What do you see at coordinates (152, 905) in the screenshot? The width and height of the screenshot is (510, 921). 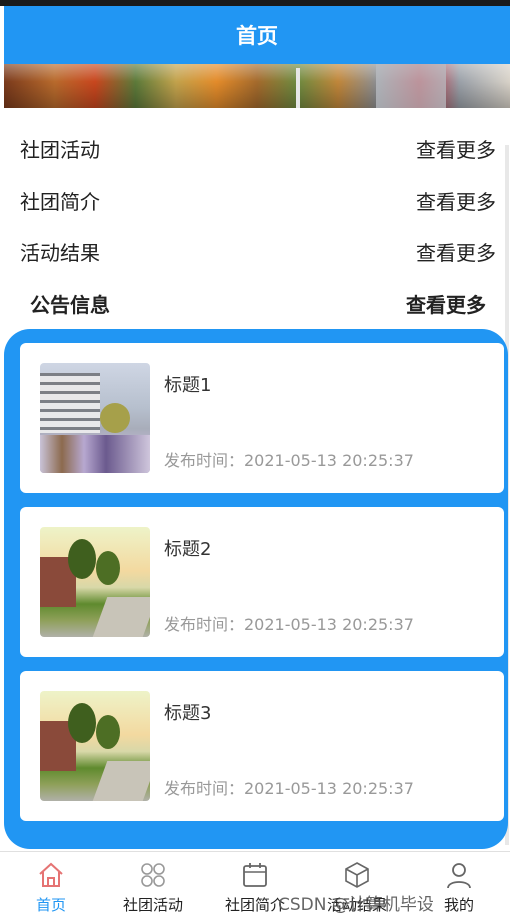 I see `tab-label: 社团活动` at bounding box center [152, 905].